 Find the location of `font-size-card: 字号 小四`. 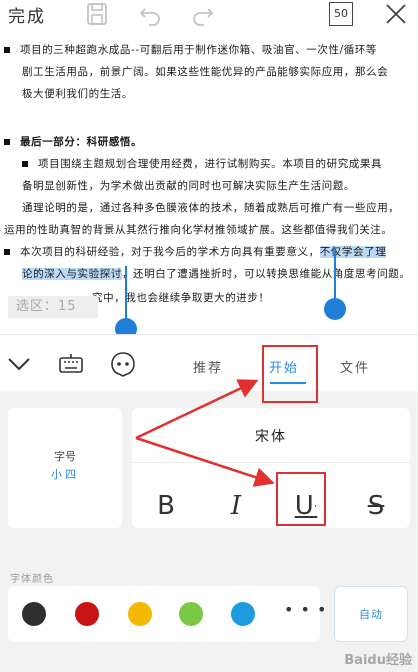

font-size-card: 字号 小四 is located at coordinates (65, 468).